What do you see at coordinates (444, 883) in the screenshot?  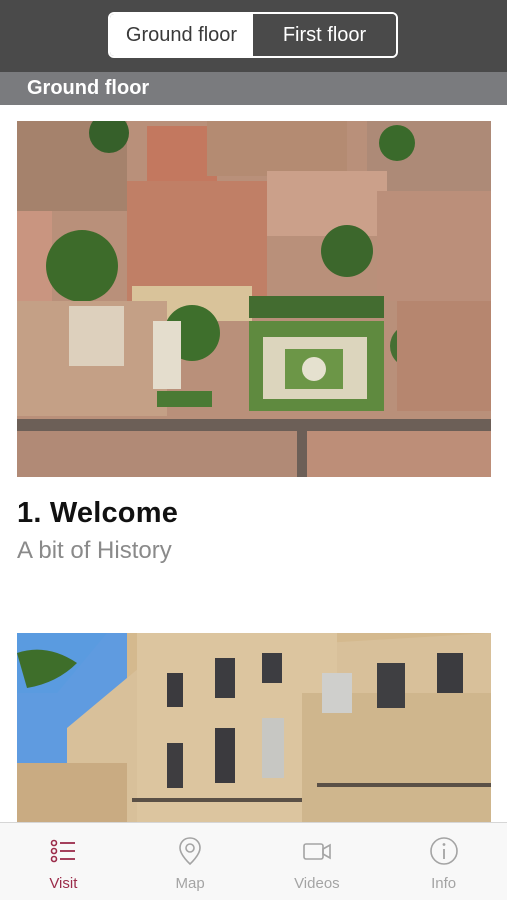 I see `tab-info-label: Info` at bounding box center [444, 883].